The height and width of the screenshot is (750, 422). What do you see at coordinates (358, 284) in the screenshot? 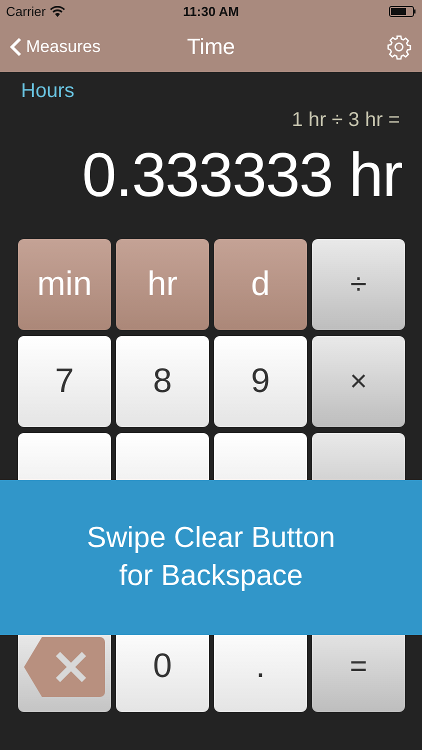
I see `operator-key: ÷` at bounding box center [358, 284].